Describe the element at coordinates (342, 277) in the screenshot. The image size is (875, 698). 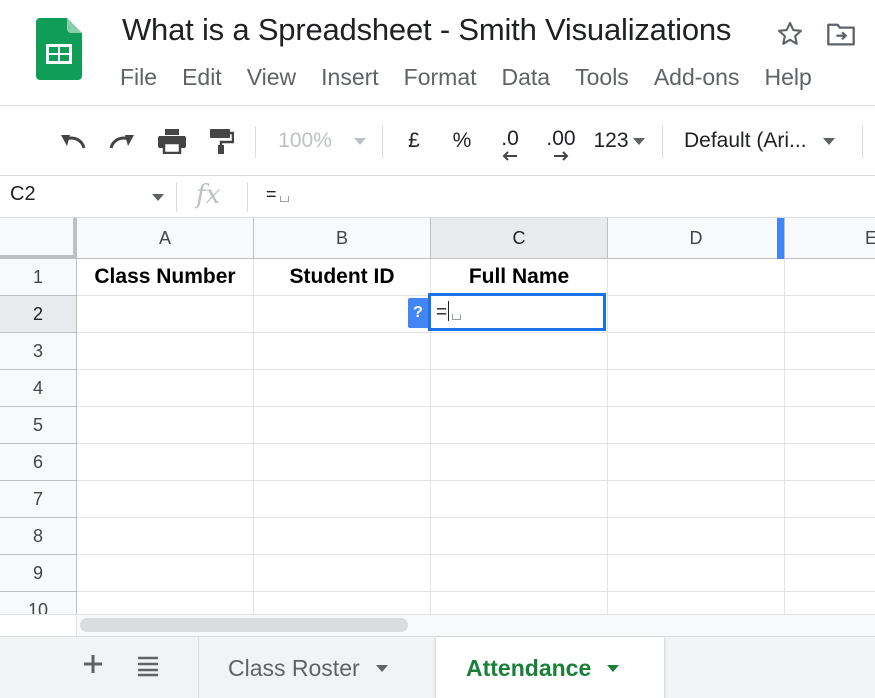
I see `cell-b1: Student ID` at that location.